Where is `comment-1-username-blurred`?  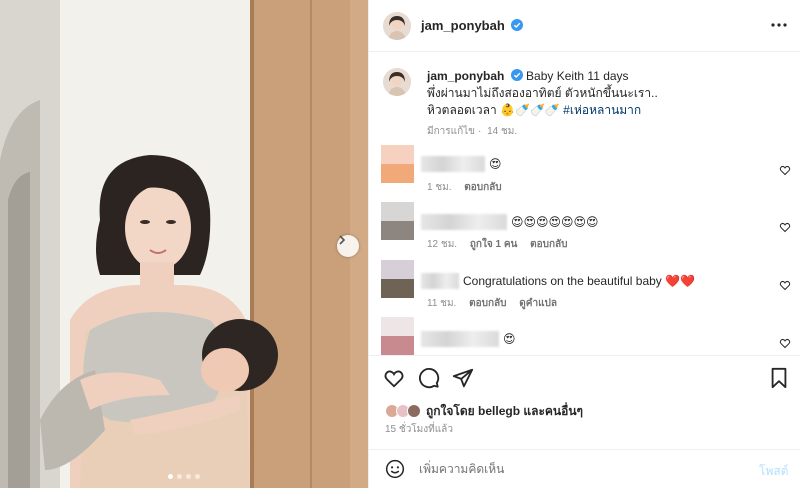
comment-1-username-blurred is located at coordinates (453, 164).